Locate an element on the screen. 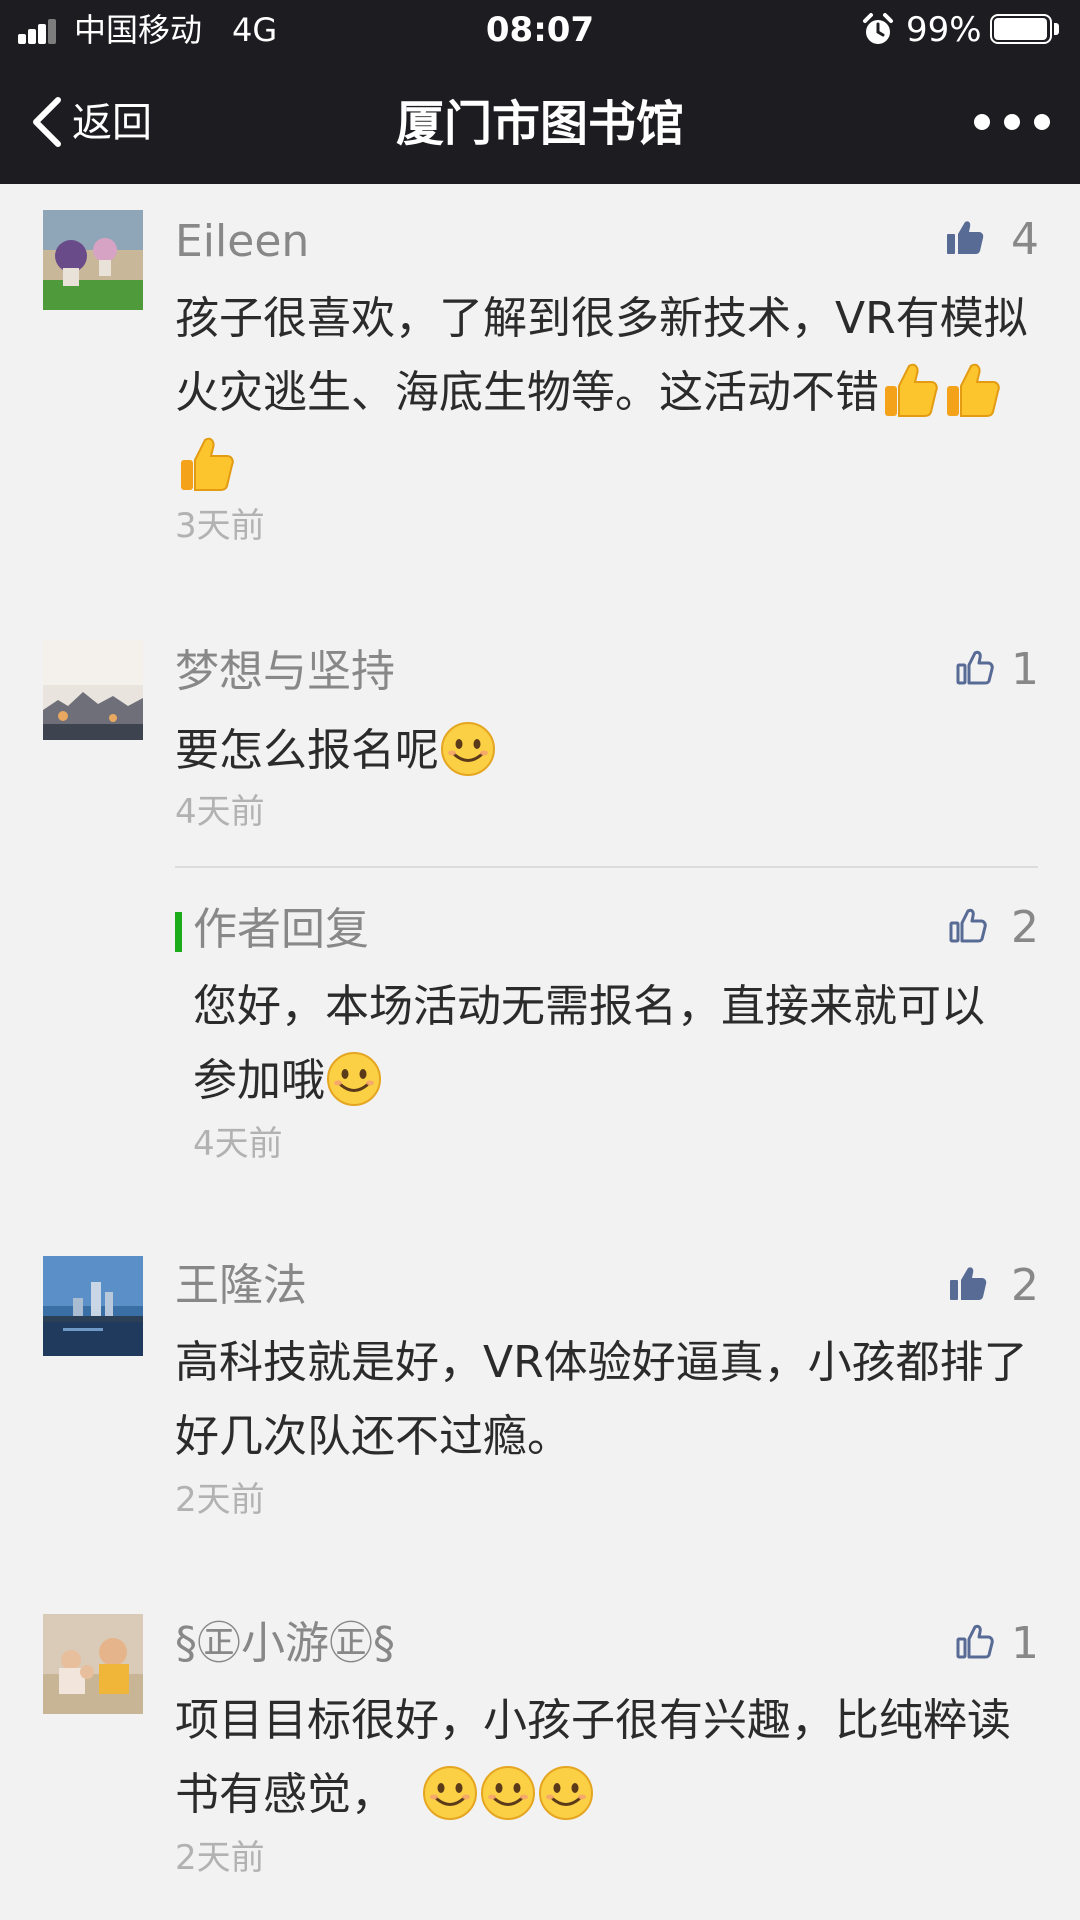 The image size is (1080, 1920). reply-label: 作者回复 is located at coordinates (281, 929).